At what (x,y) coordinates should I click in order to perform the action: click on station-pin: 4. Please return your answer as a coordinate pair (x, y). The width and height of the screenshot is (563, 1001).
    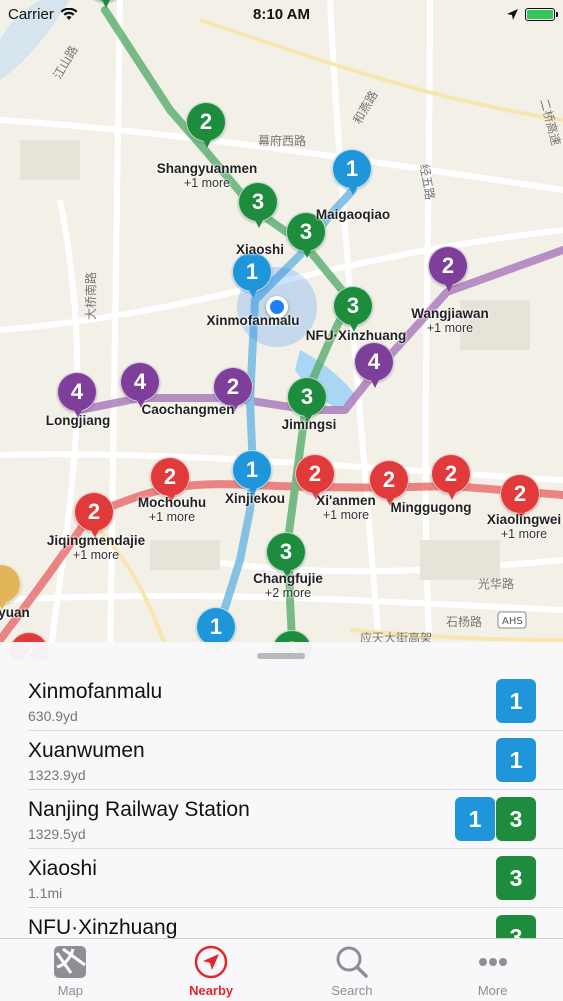
    Looking at the image, I should click on (375, 367).